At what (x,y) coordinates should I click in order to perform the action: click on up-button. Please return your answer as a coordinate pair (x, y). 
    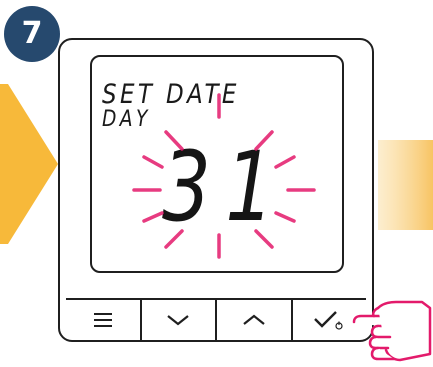
    Looking at the image, I should click on (255, 320).